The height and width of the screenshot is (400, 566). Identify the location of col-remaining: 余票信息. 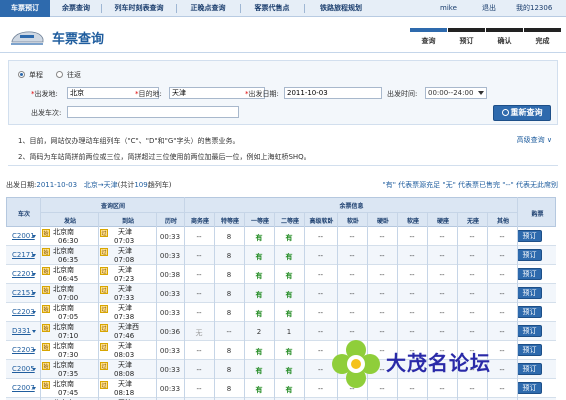
(351, 206).